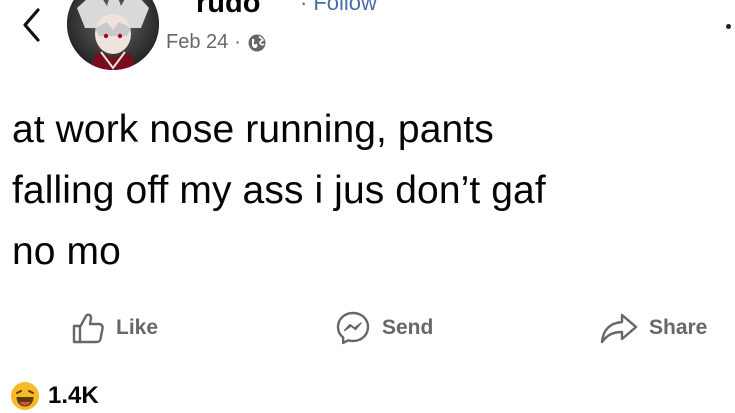  Describe the element at coordinates (137, 327) in the screenshot. I see `like-label: Like` at that location.